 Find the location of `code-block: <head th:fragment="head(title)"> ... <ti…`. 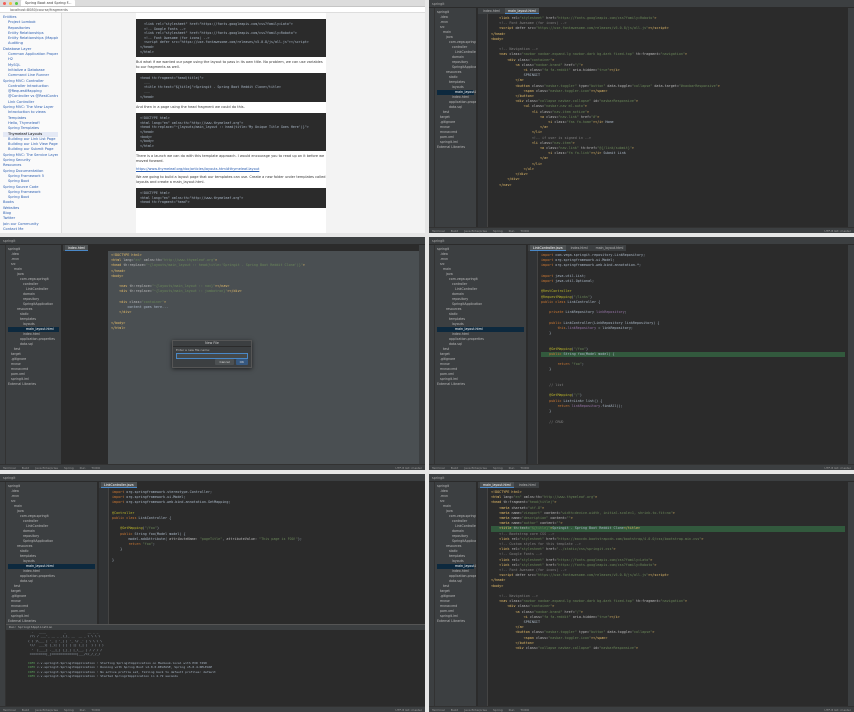

code-block: <head th:fragment="head(title)"> ... <ti… is located at coordinates (231, 88).